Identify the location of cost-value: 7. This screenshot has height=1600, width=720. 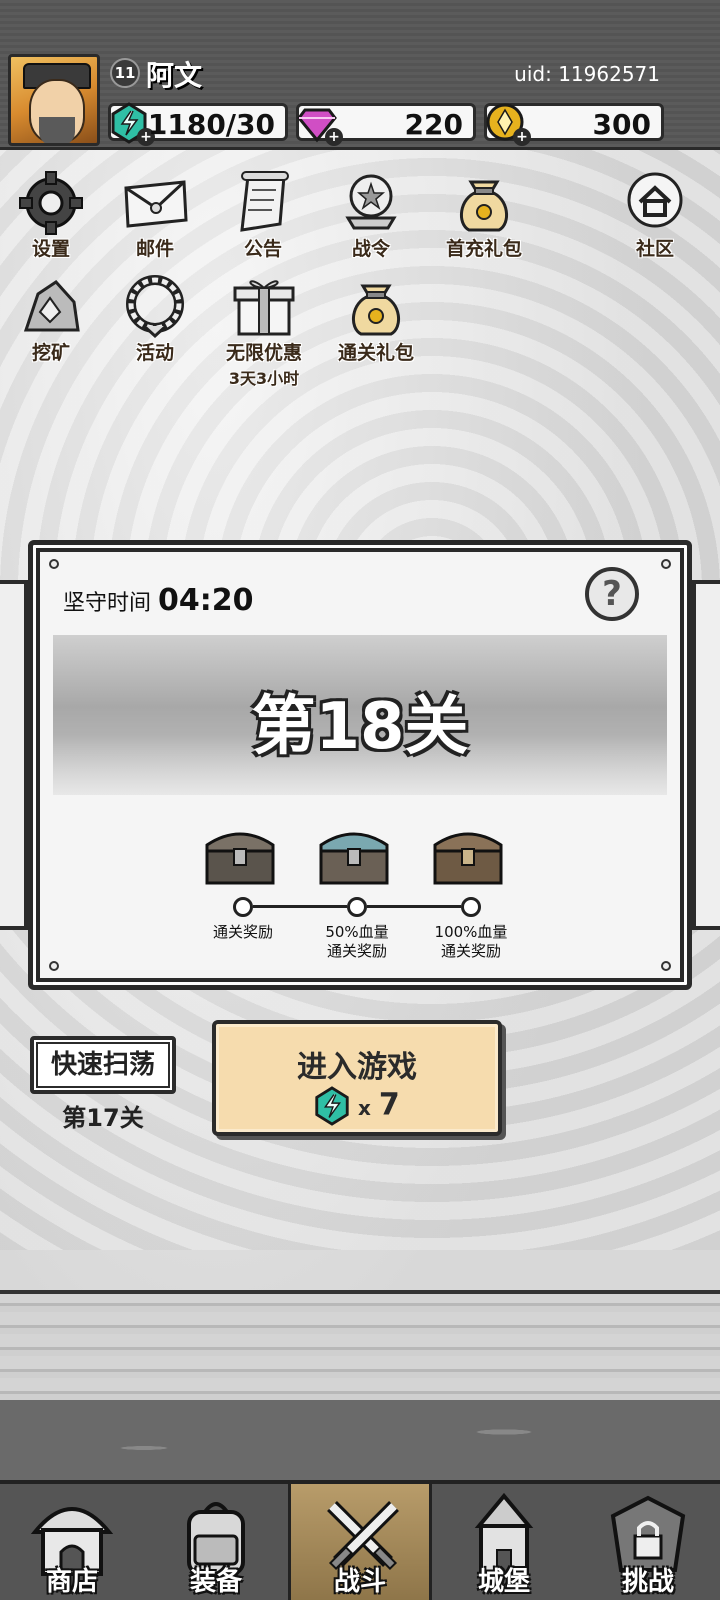
(389, 1105).